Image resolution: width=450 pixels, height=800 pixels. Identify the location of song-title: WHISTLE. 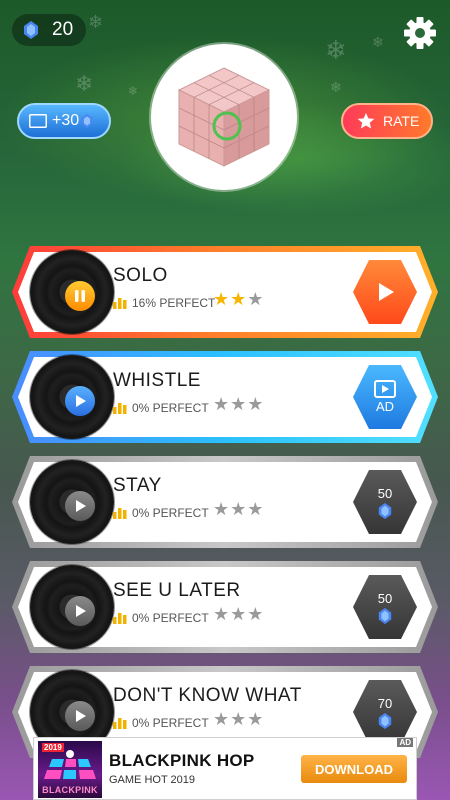
(157, 380).